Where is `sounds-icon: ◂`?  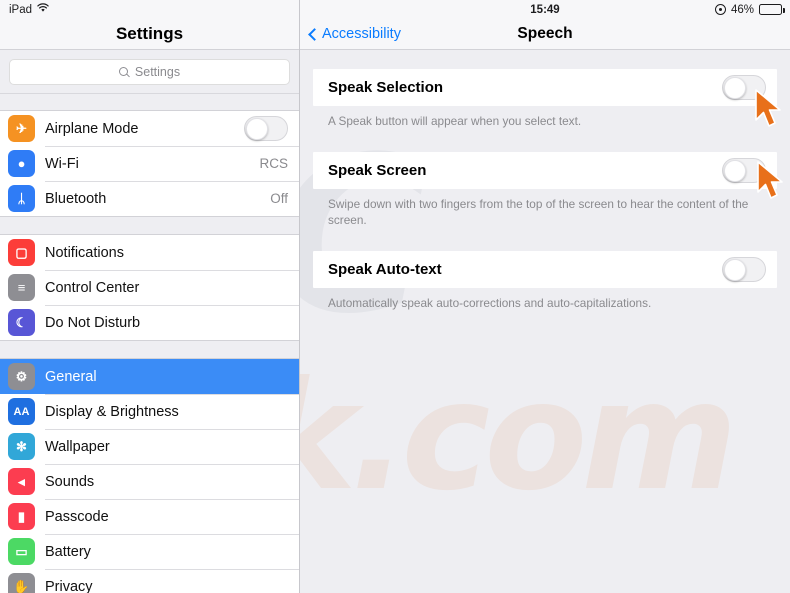
sounds-icon: ◂ is located at coordinates (21, 481).